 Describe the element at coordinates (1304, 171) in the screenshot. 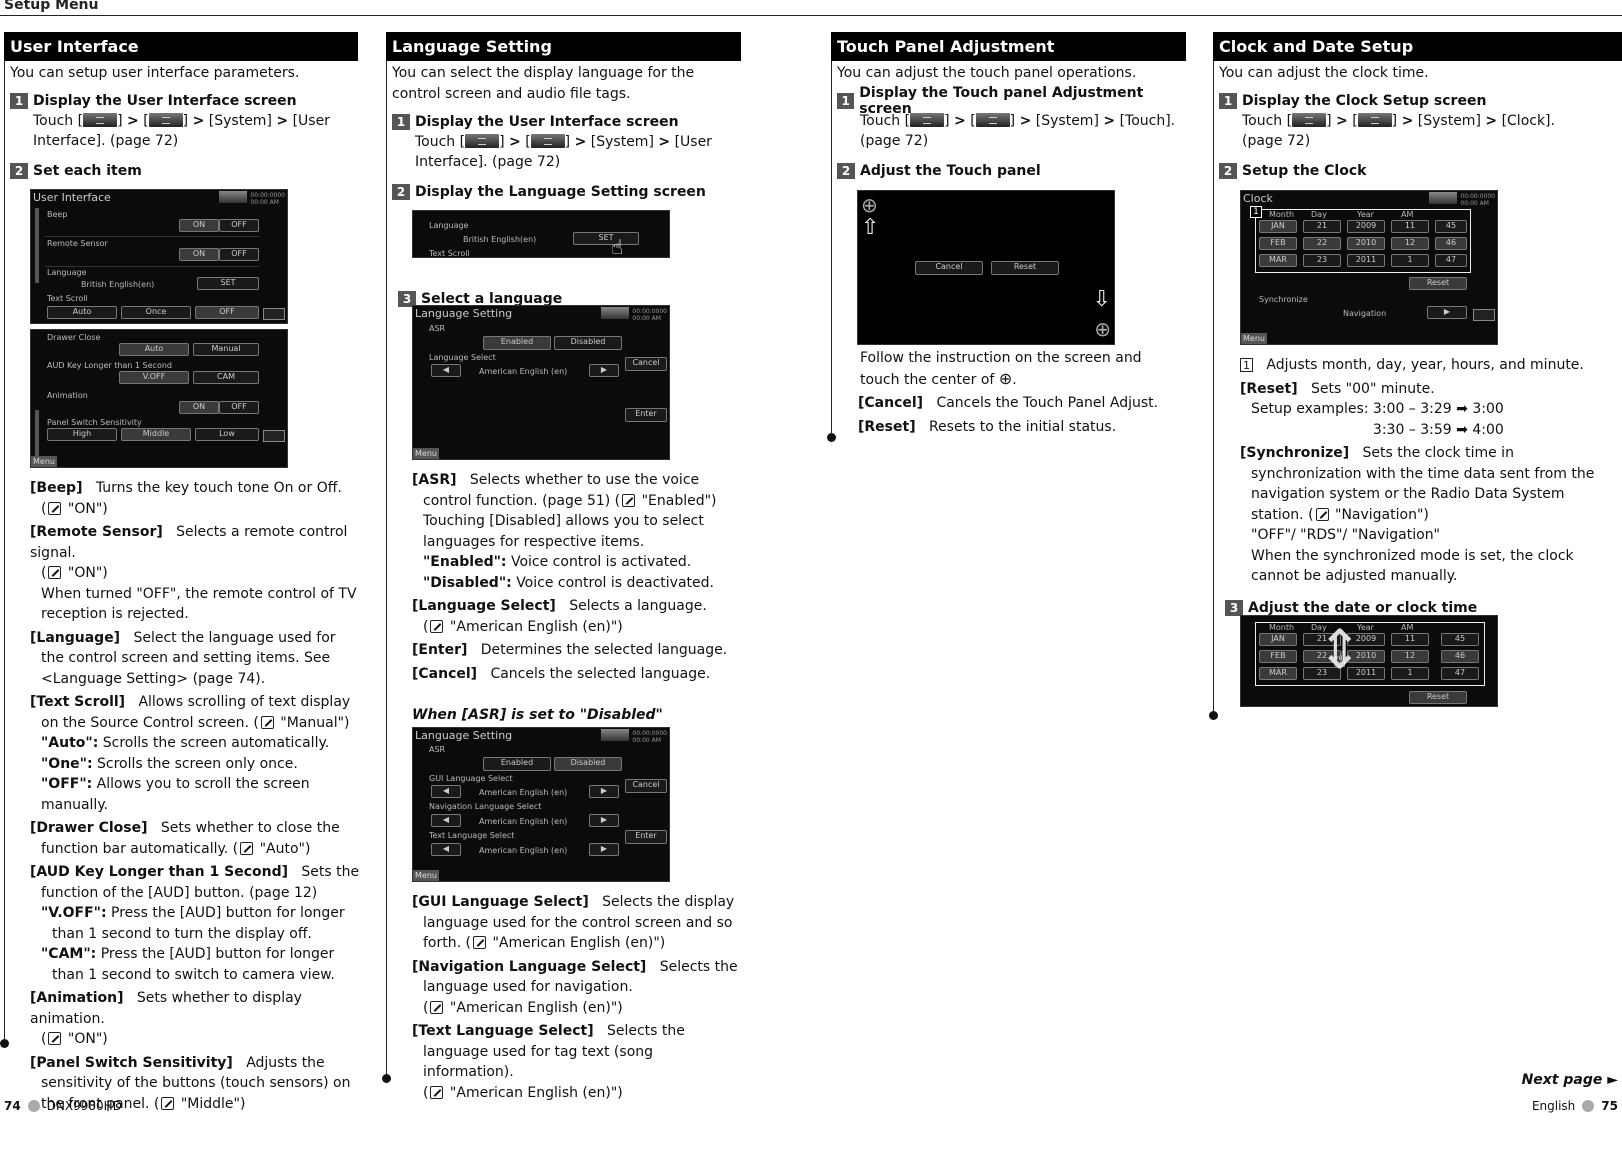

I see `step-label: Setup the Clock` at that location.